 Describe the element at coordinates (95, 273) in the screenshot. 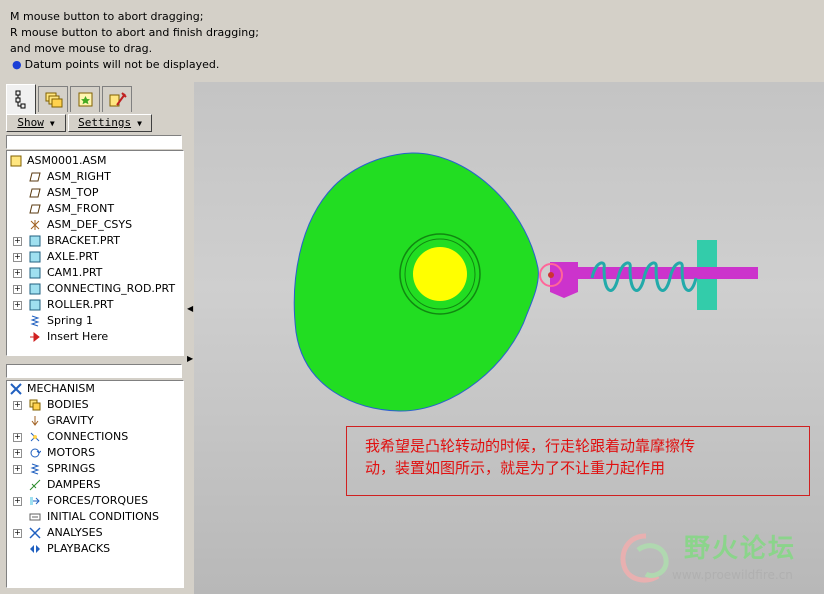

I see `tree-item: + CAM1.PRT` at that location.